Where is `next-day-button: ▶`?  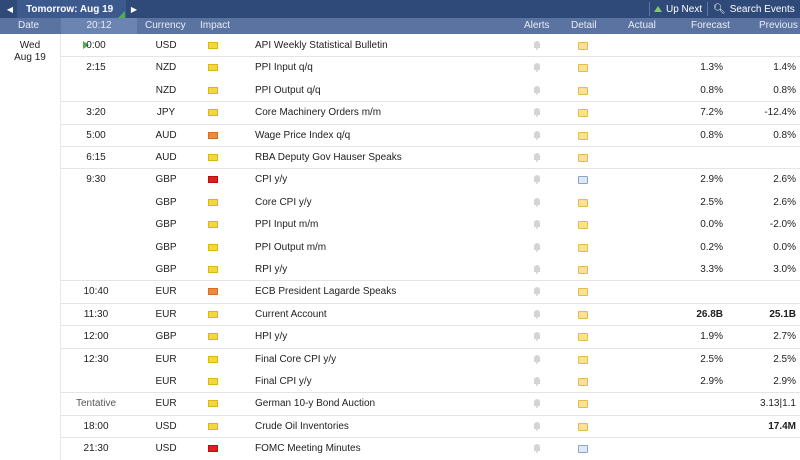 next-day-button: ▶ is located at coordinates (134, 9).